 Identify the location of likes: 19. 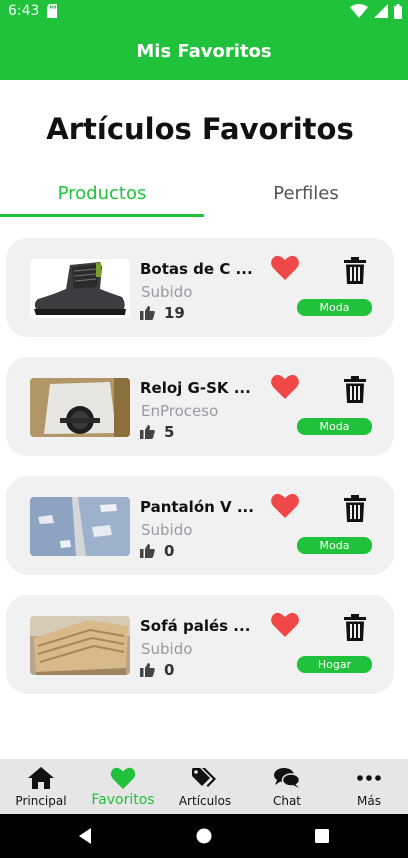
(162, 313).